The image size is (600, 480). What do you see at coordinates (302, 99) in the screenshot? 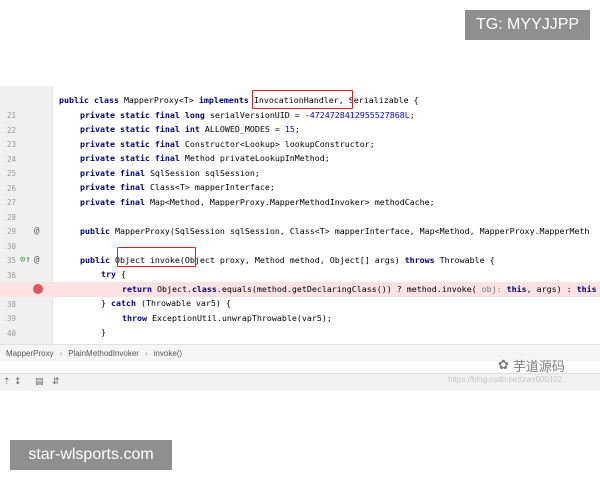
I see `highlight-box-invocationhandler` at bounding box center [302, 99].